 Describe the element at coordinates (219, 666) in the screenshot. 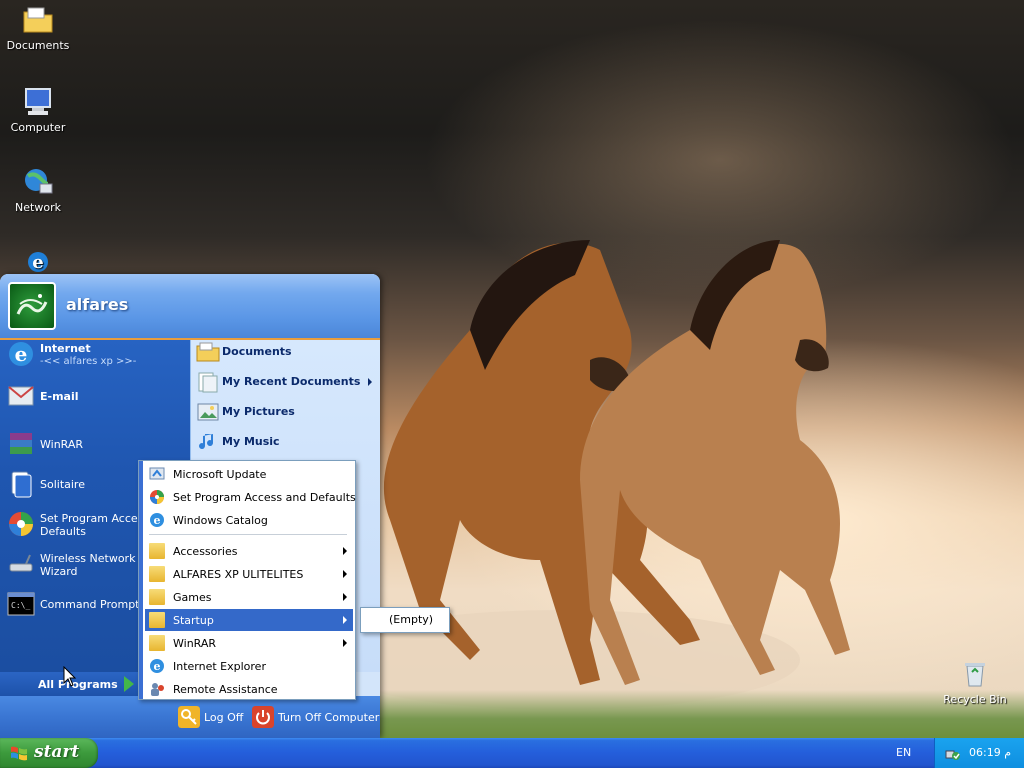

I see `program-label: Internet Explorer` at that location.